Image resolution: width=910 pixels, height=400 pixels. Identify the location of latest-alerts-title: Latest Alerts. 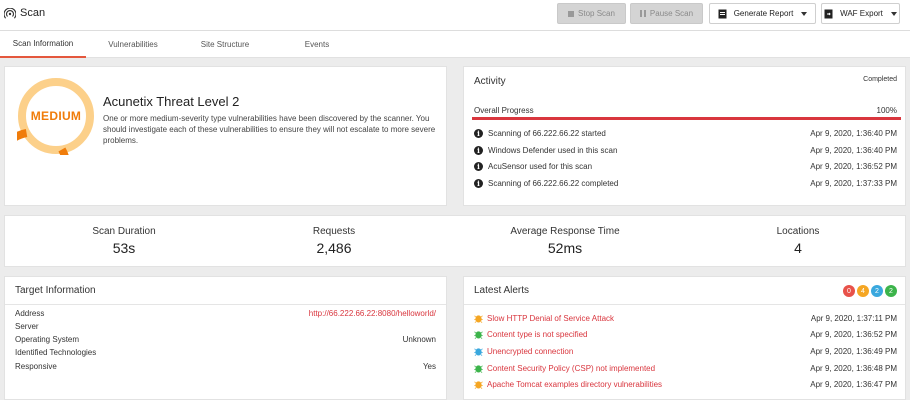
(684, 291).